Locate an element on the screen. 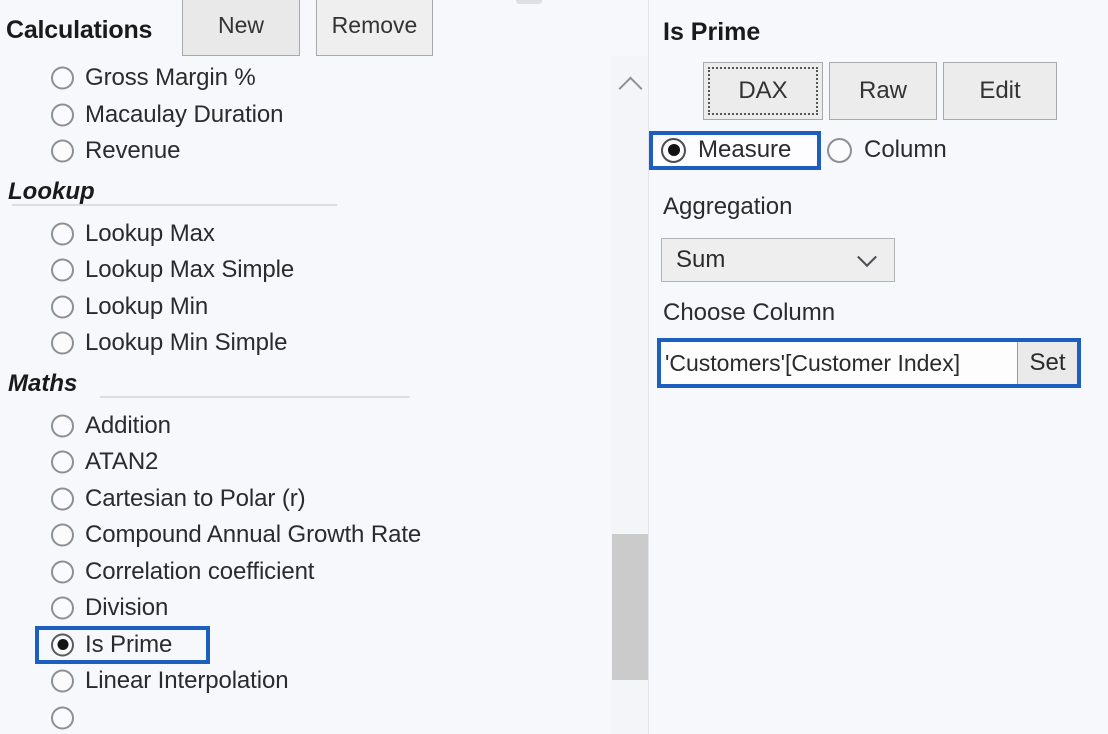 This screenshot has height=734, width=1108. list-item-label: Macaulay Duration is located at coordinates (184, 114).